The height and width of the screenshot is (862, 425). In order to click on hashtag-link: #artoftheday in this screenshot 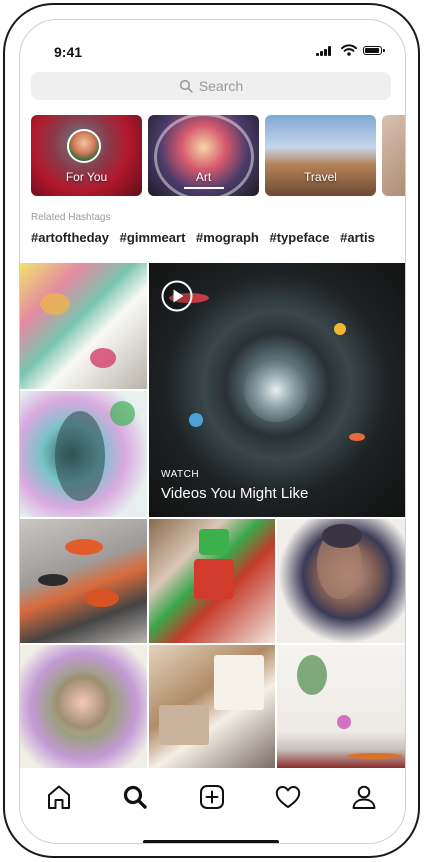, I will do `click(70, 237)`.